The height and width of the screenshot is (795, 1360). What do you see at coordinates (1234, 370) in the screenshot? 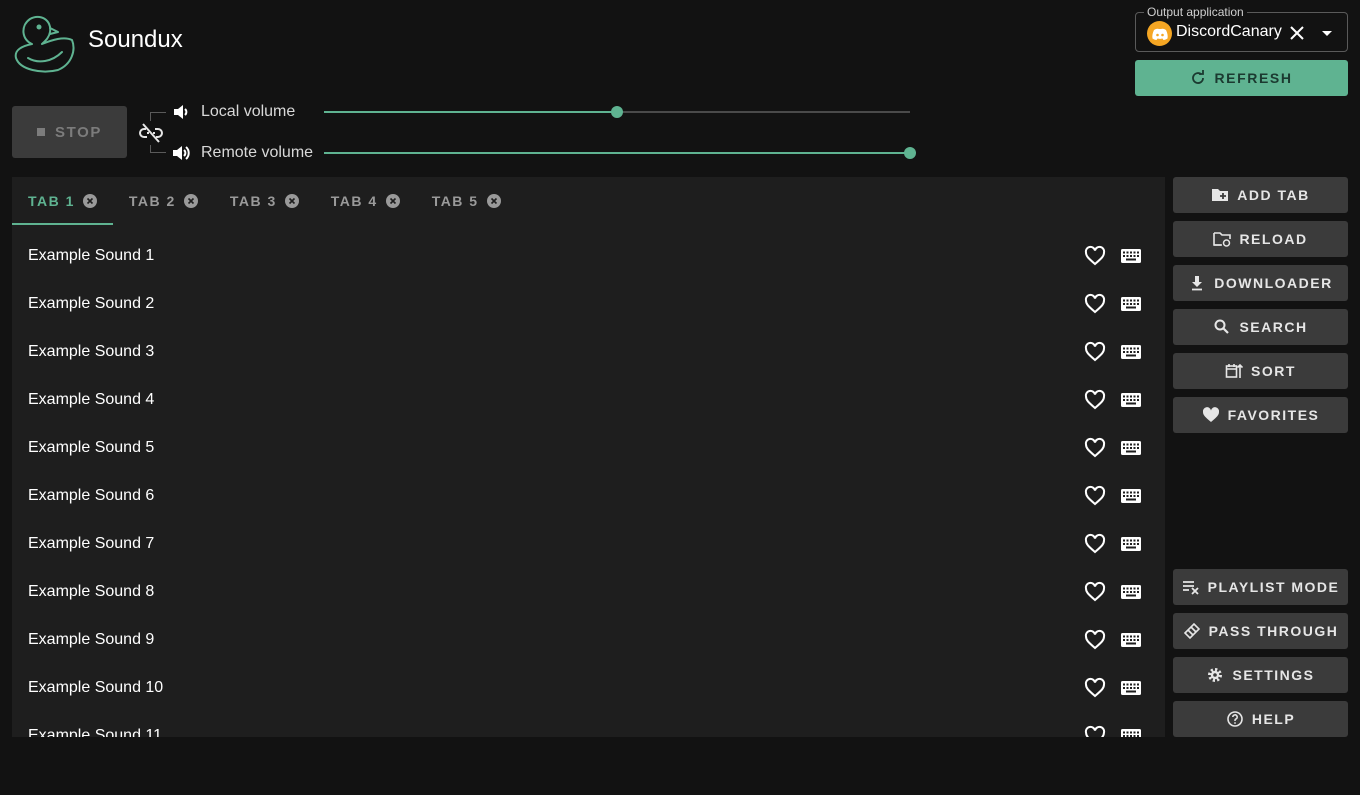
I see `sort-icon` at bounding box center [1234, 370].